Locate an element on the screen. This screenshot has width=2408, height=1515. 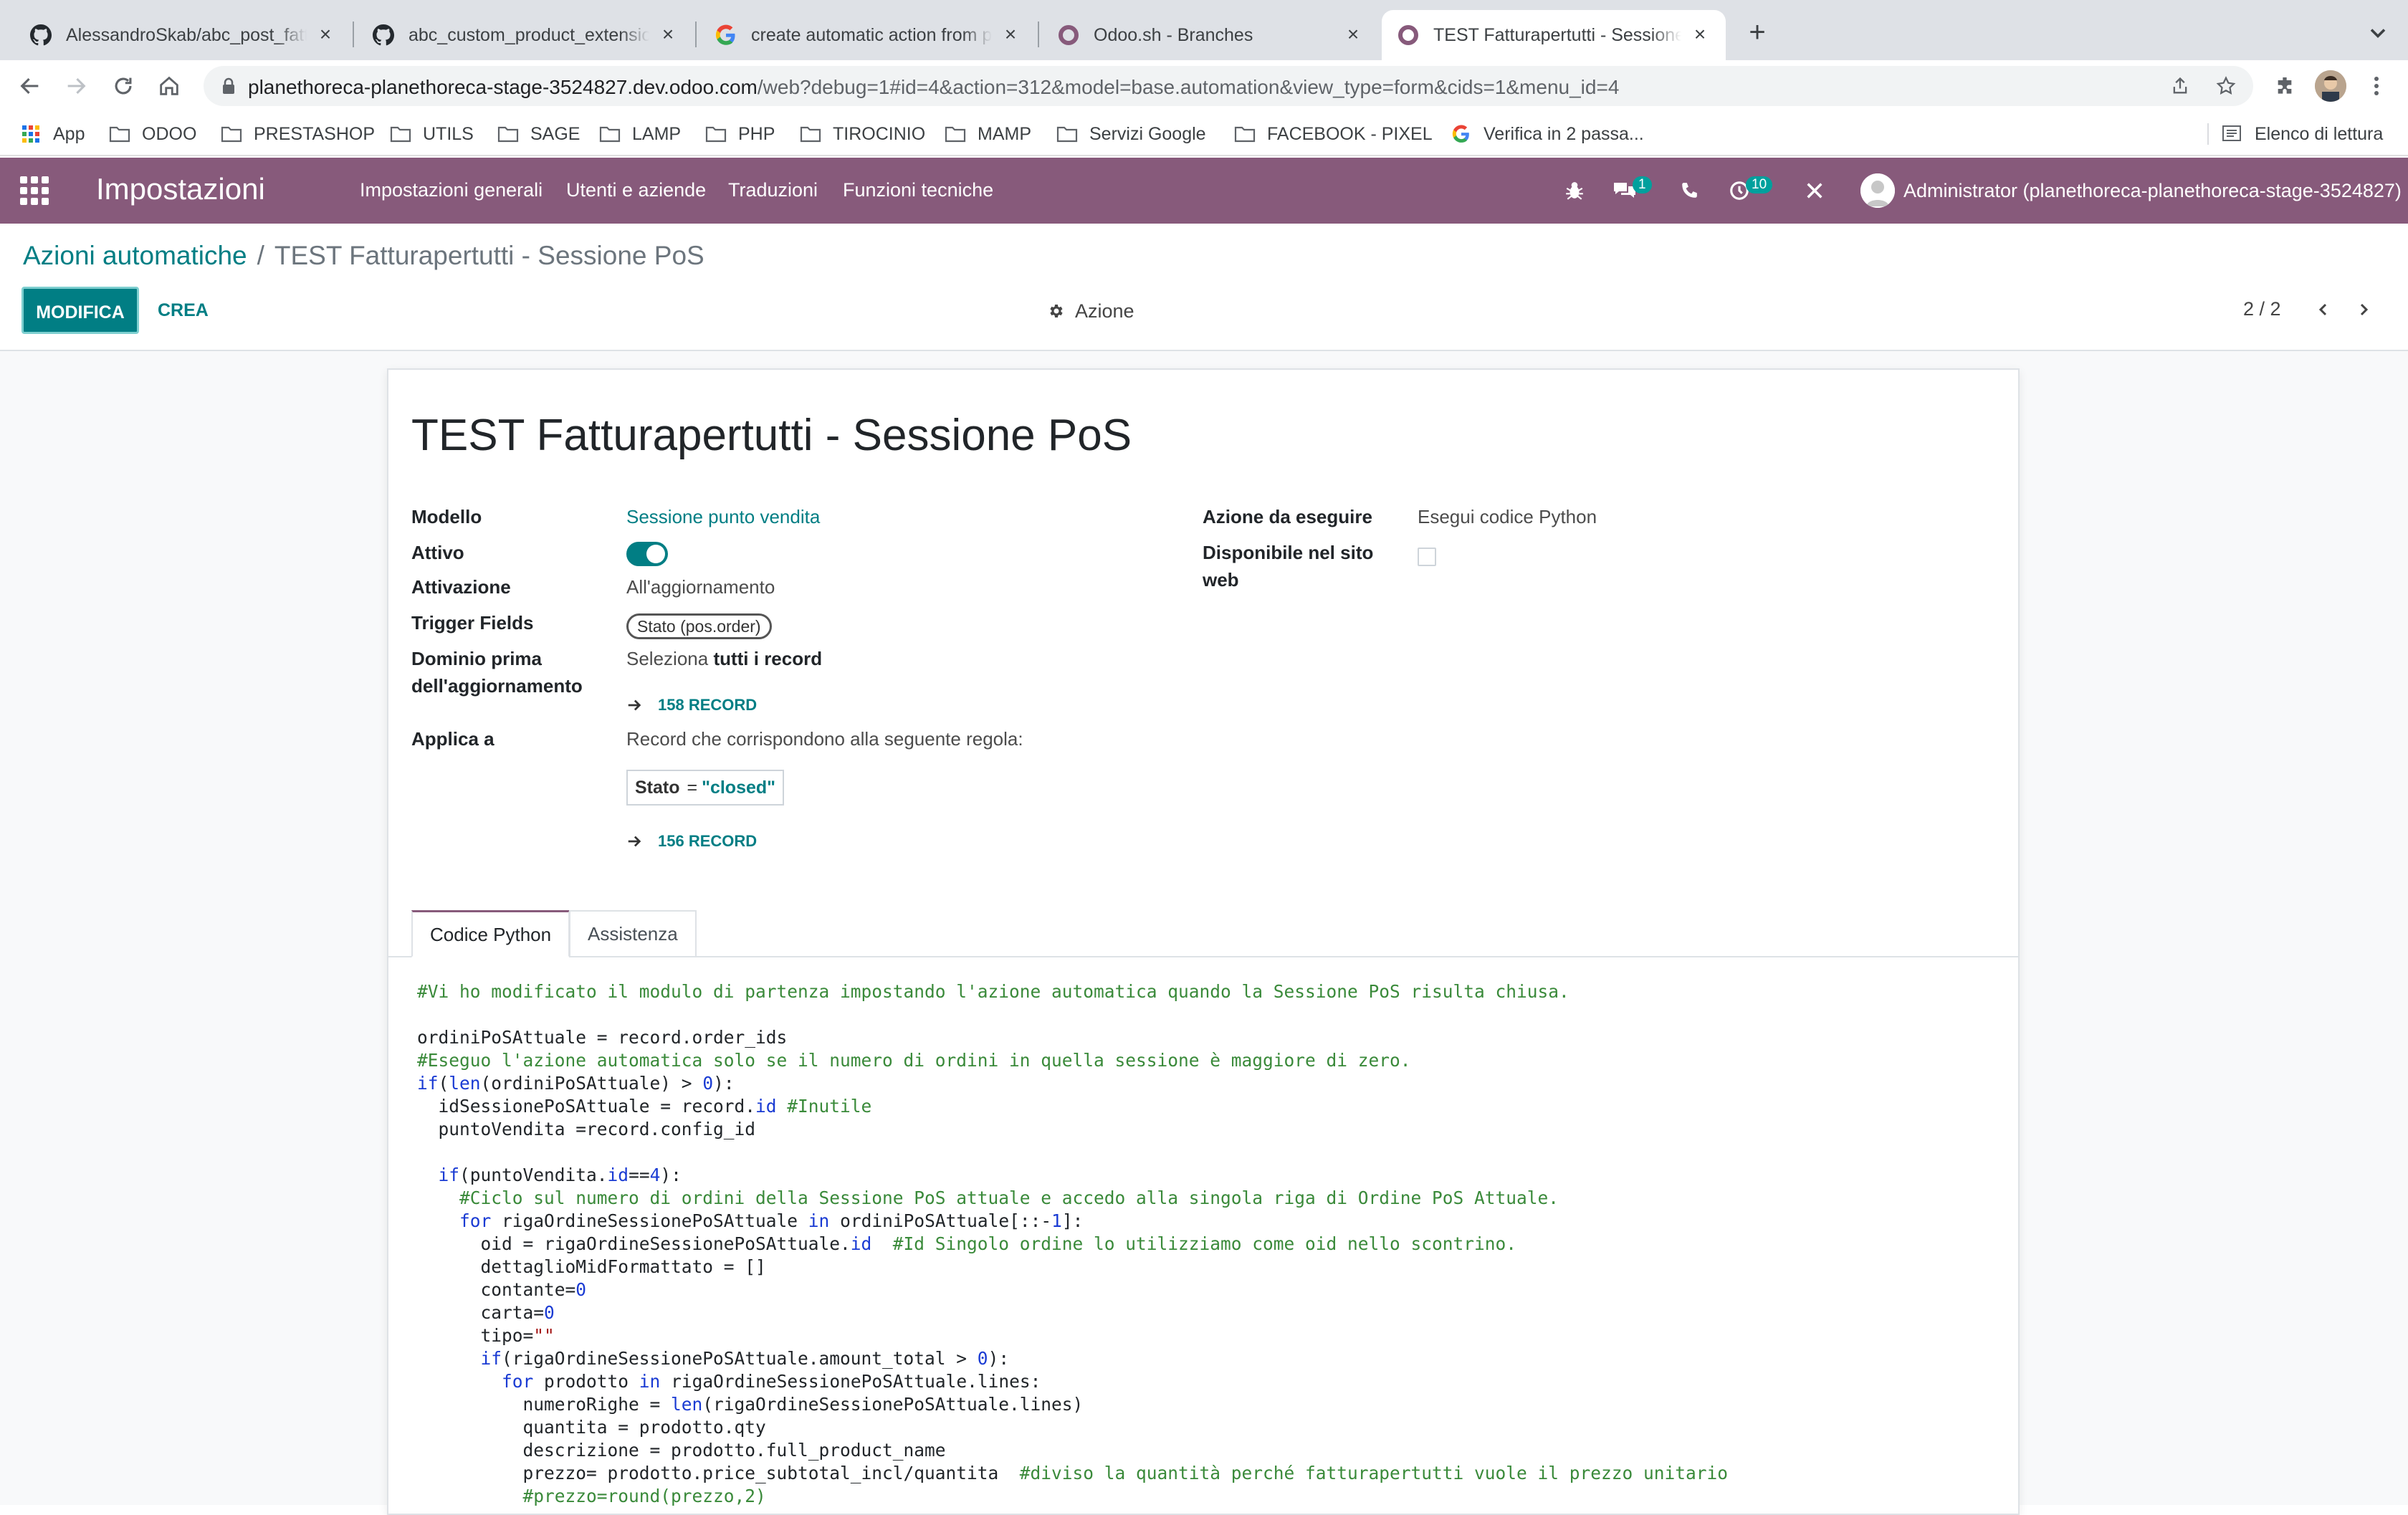
browser-tab-google-search: create automatic action from p × is located at coordinates (868, 35).